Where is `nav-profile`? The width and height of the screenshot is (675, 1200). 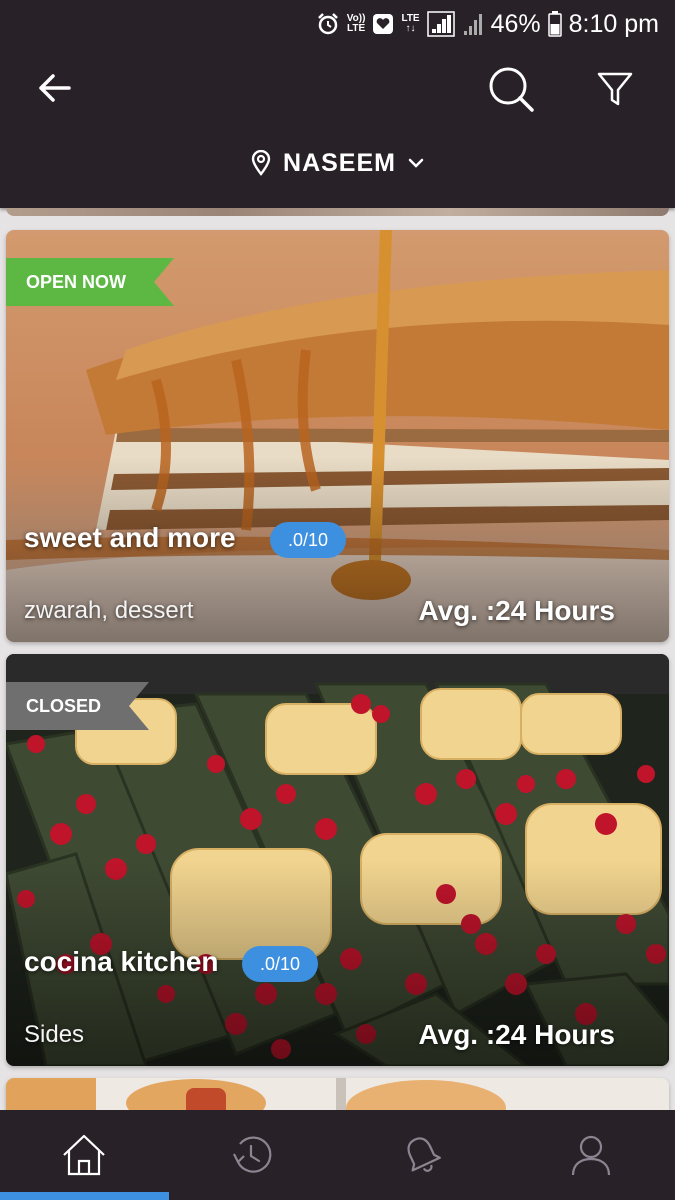
nav-profile is located at coordinates (591, 1155).